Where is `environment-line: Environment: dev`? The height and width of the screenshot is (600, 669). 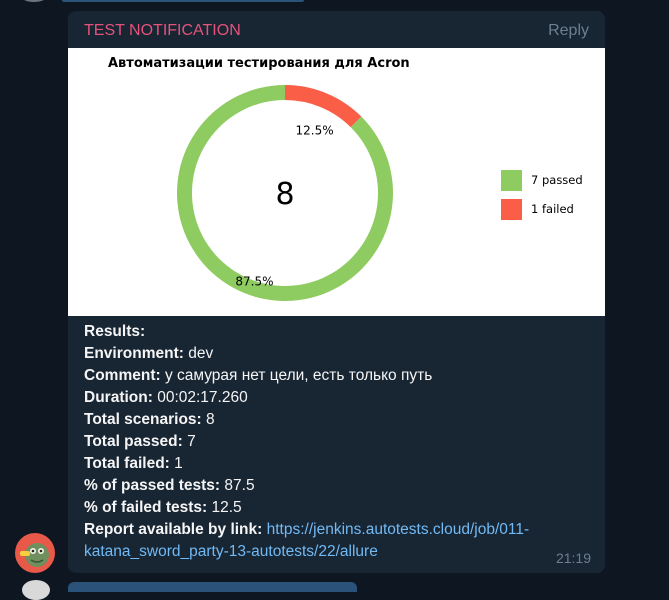
environment-line: Environment: dev is located at coordinates (149, 353).